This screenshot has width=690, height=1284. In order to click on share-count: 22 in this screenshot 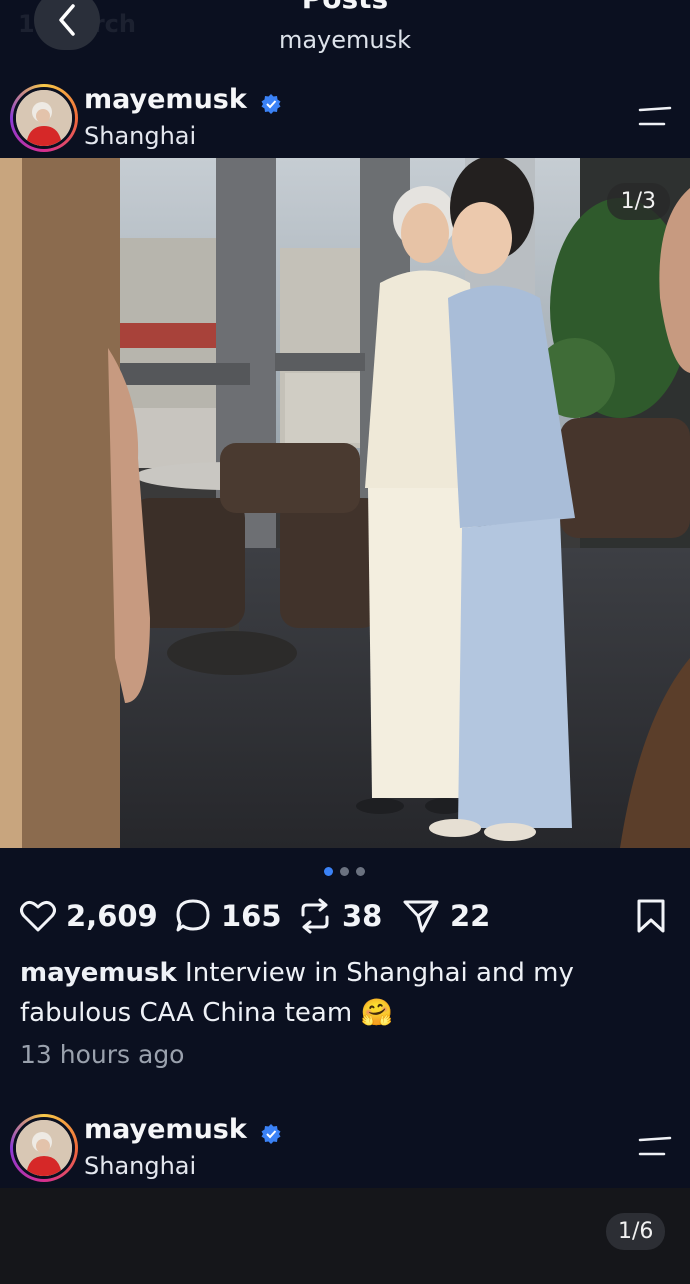, I will do `click(470, 916)`.